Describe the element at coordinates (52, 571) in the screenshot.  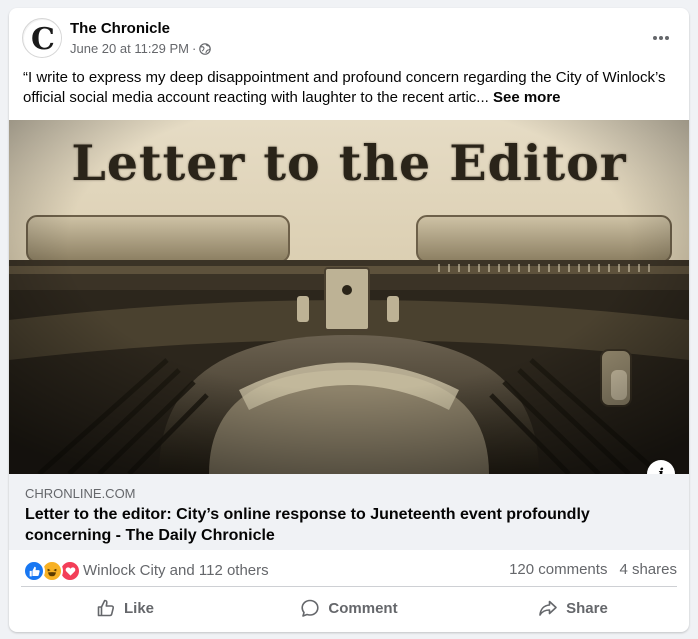
I see `reaction-icons` at that location.